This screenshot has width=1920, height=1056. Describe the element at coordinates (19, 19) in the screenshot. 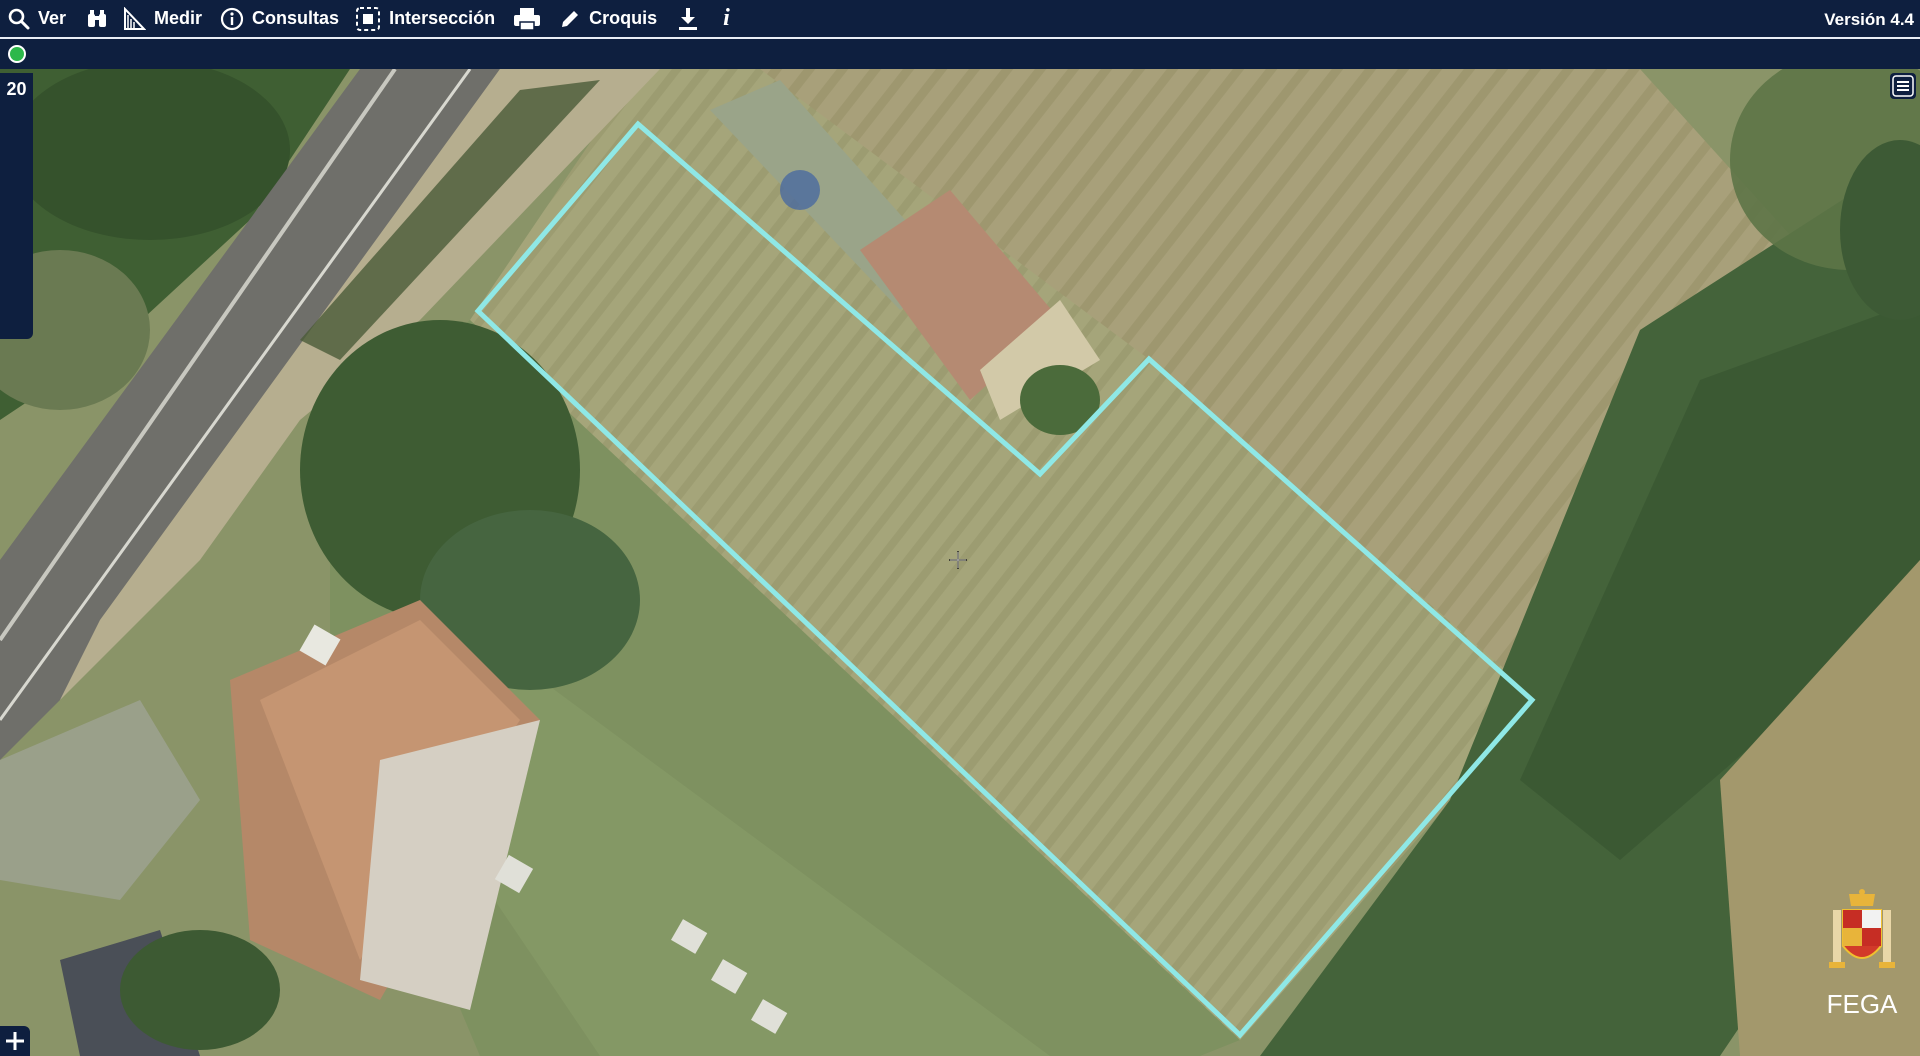

I see `search-icon` at that location.